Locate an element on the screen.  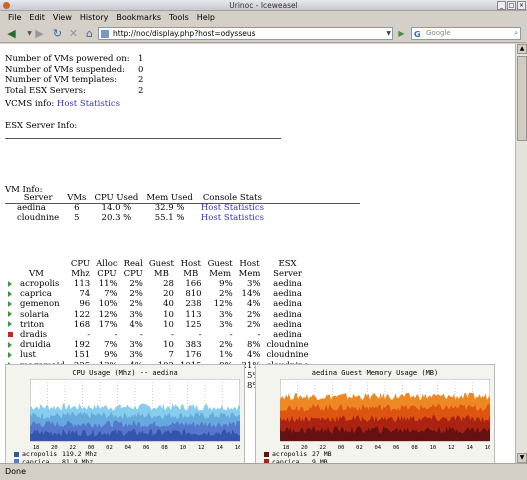
table-cell: 96 is located at coordinates (85, 304).